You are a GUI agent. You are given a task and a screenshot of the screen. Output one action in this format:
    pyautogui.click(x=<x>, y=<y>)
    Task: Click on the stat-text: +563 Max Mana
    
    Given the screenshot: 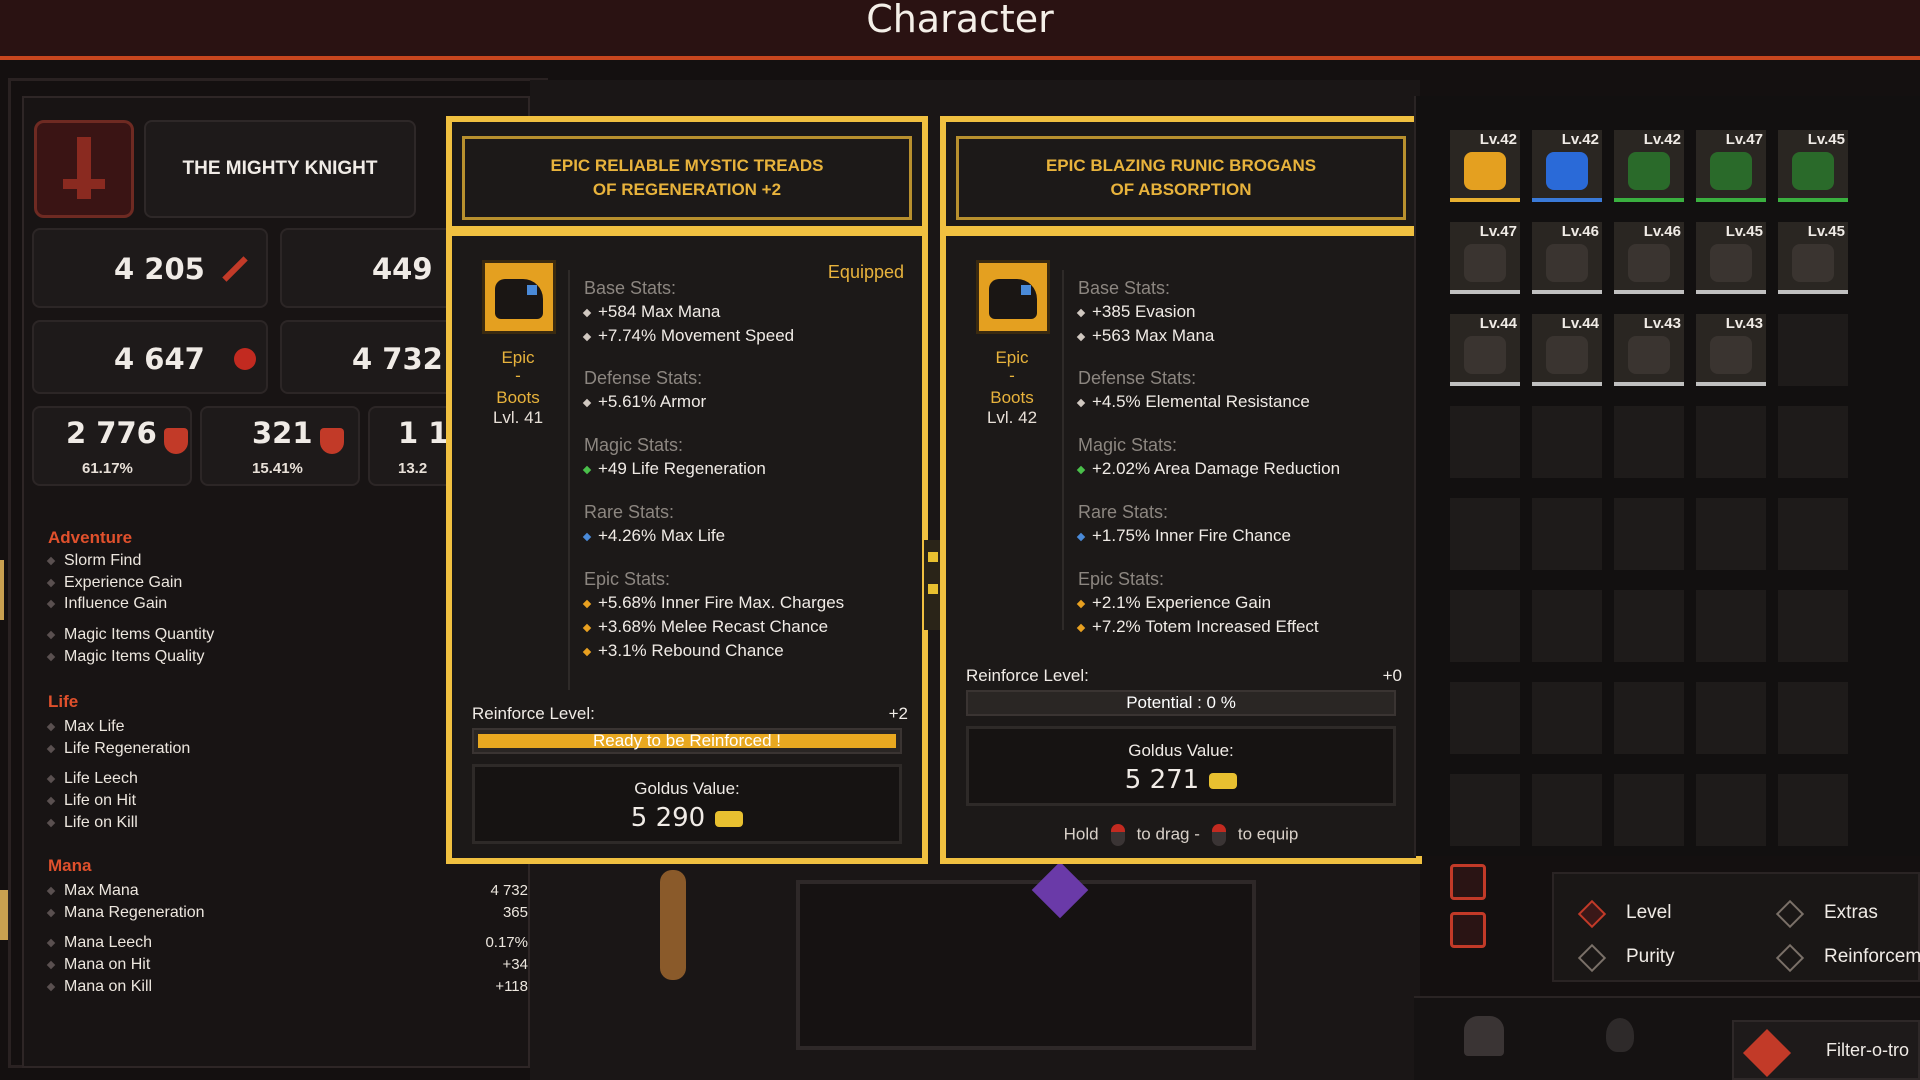 What is the action you would take?
    pyautogui.click(x=1153, y=335)
    